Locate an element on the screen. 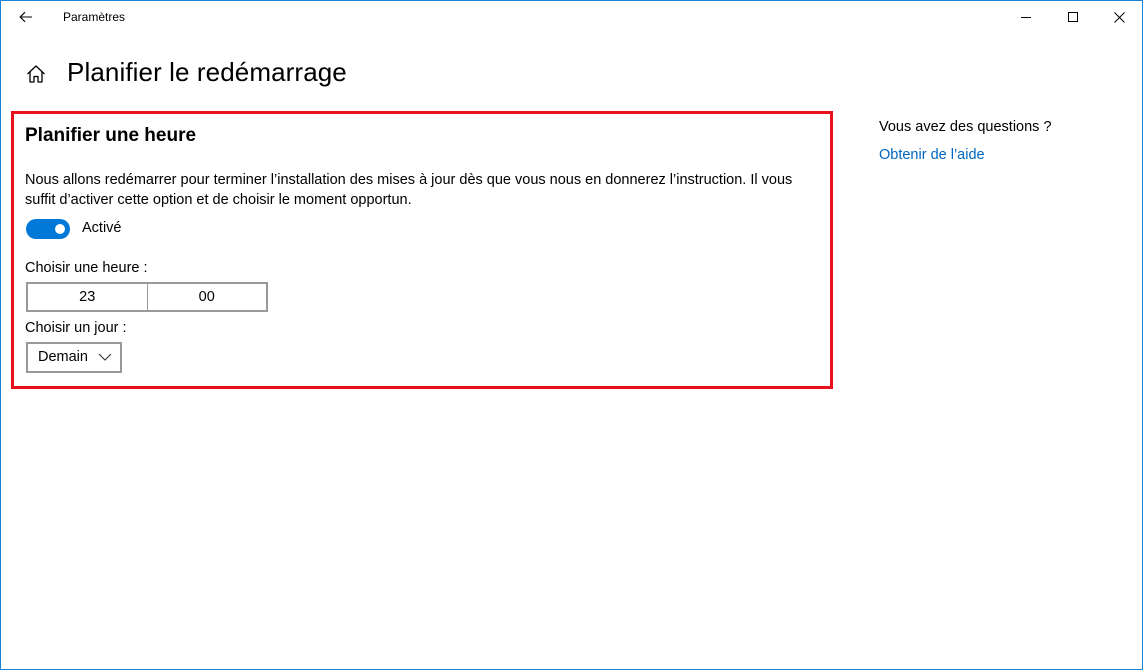  day-dropdown: Demain is located at coordinates (74, 357).